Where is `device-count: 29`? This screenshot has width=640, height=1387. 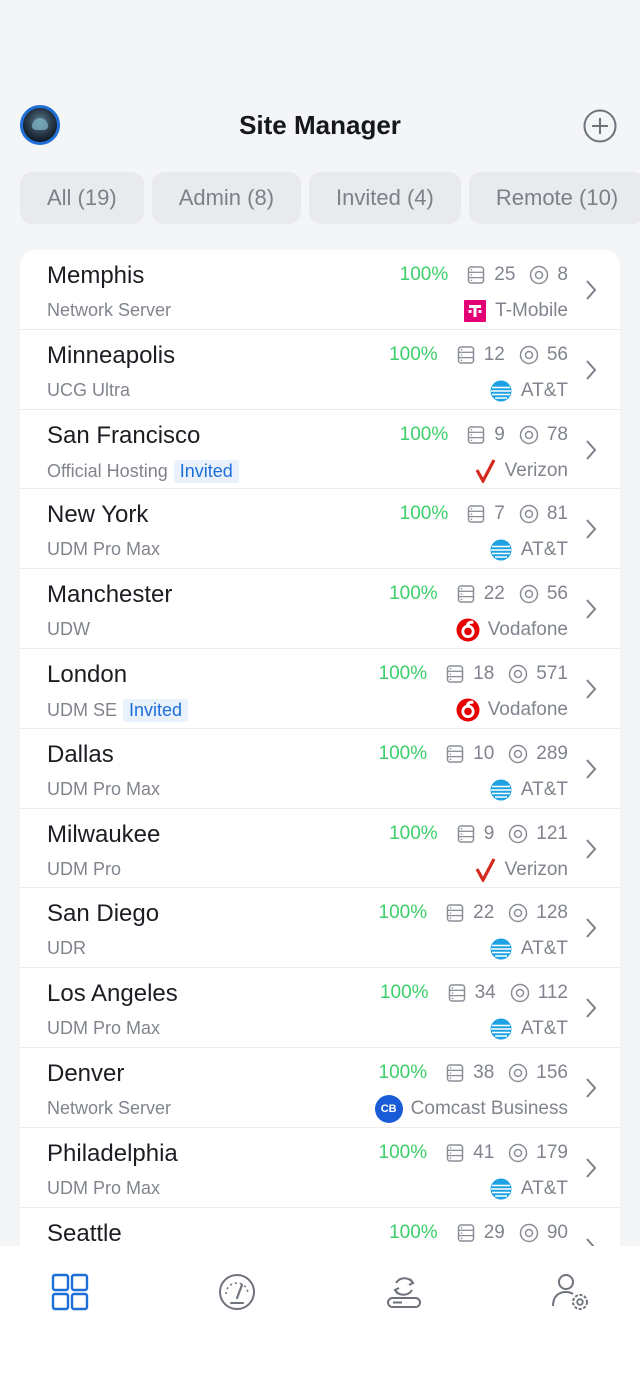 device-count: 29 is located at coordinates (494, 1232).